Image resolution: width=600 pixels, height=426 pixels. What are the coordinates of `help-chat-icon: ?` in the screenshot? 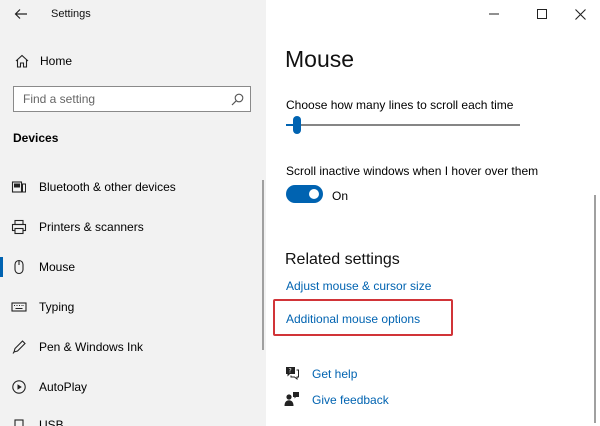 It's located at (292, 374).